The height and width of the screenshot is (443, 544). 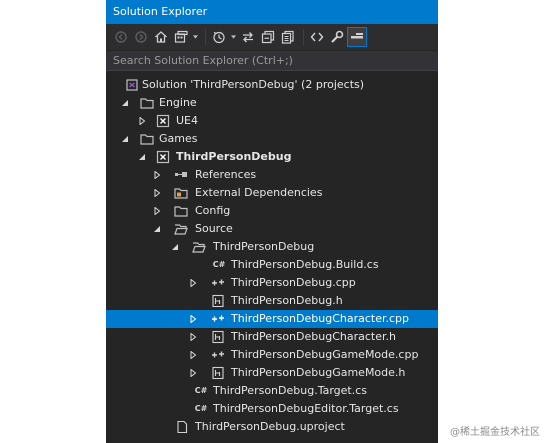 I want to click on switch-views-icon, so click(x=181, y=37).